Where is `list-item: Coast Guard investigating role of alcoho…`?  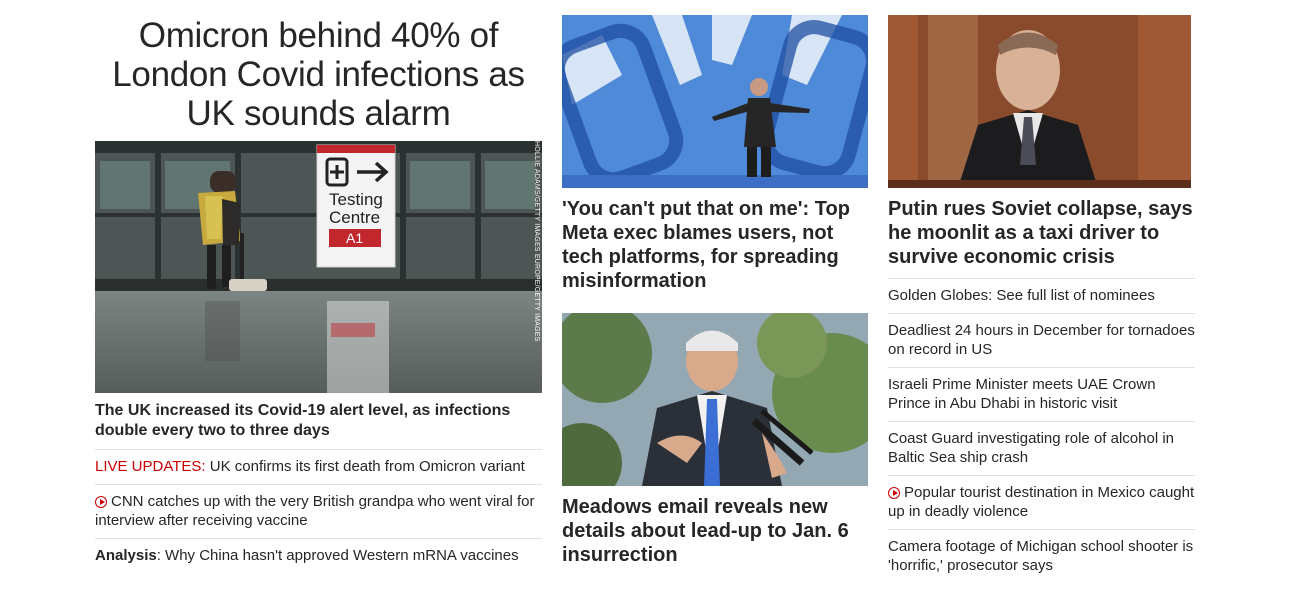
list-item: Coast Guard investigating role of alcoho… is located at coordinates (1041, 448).